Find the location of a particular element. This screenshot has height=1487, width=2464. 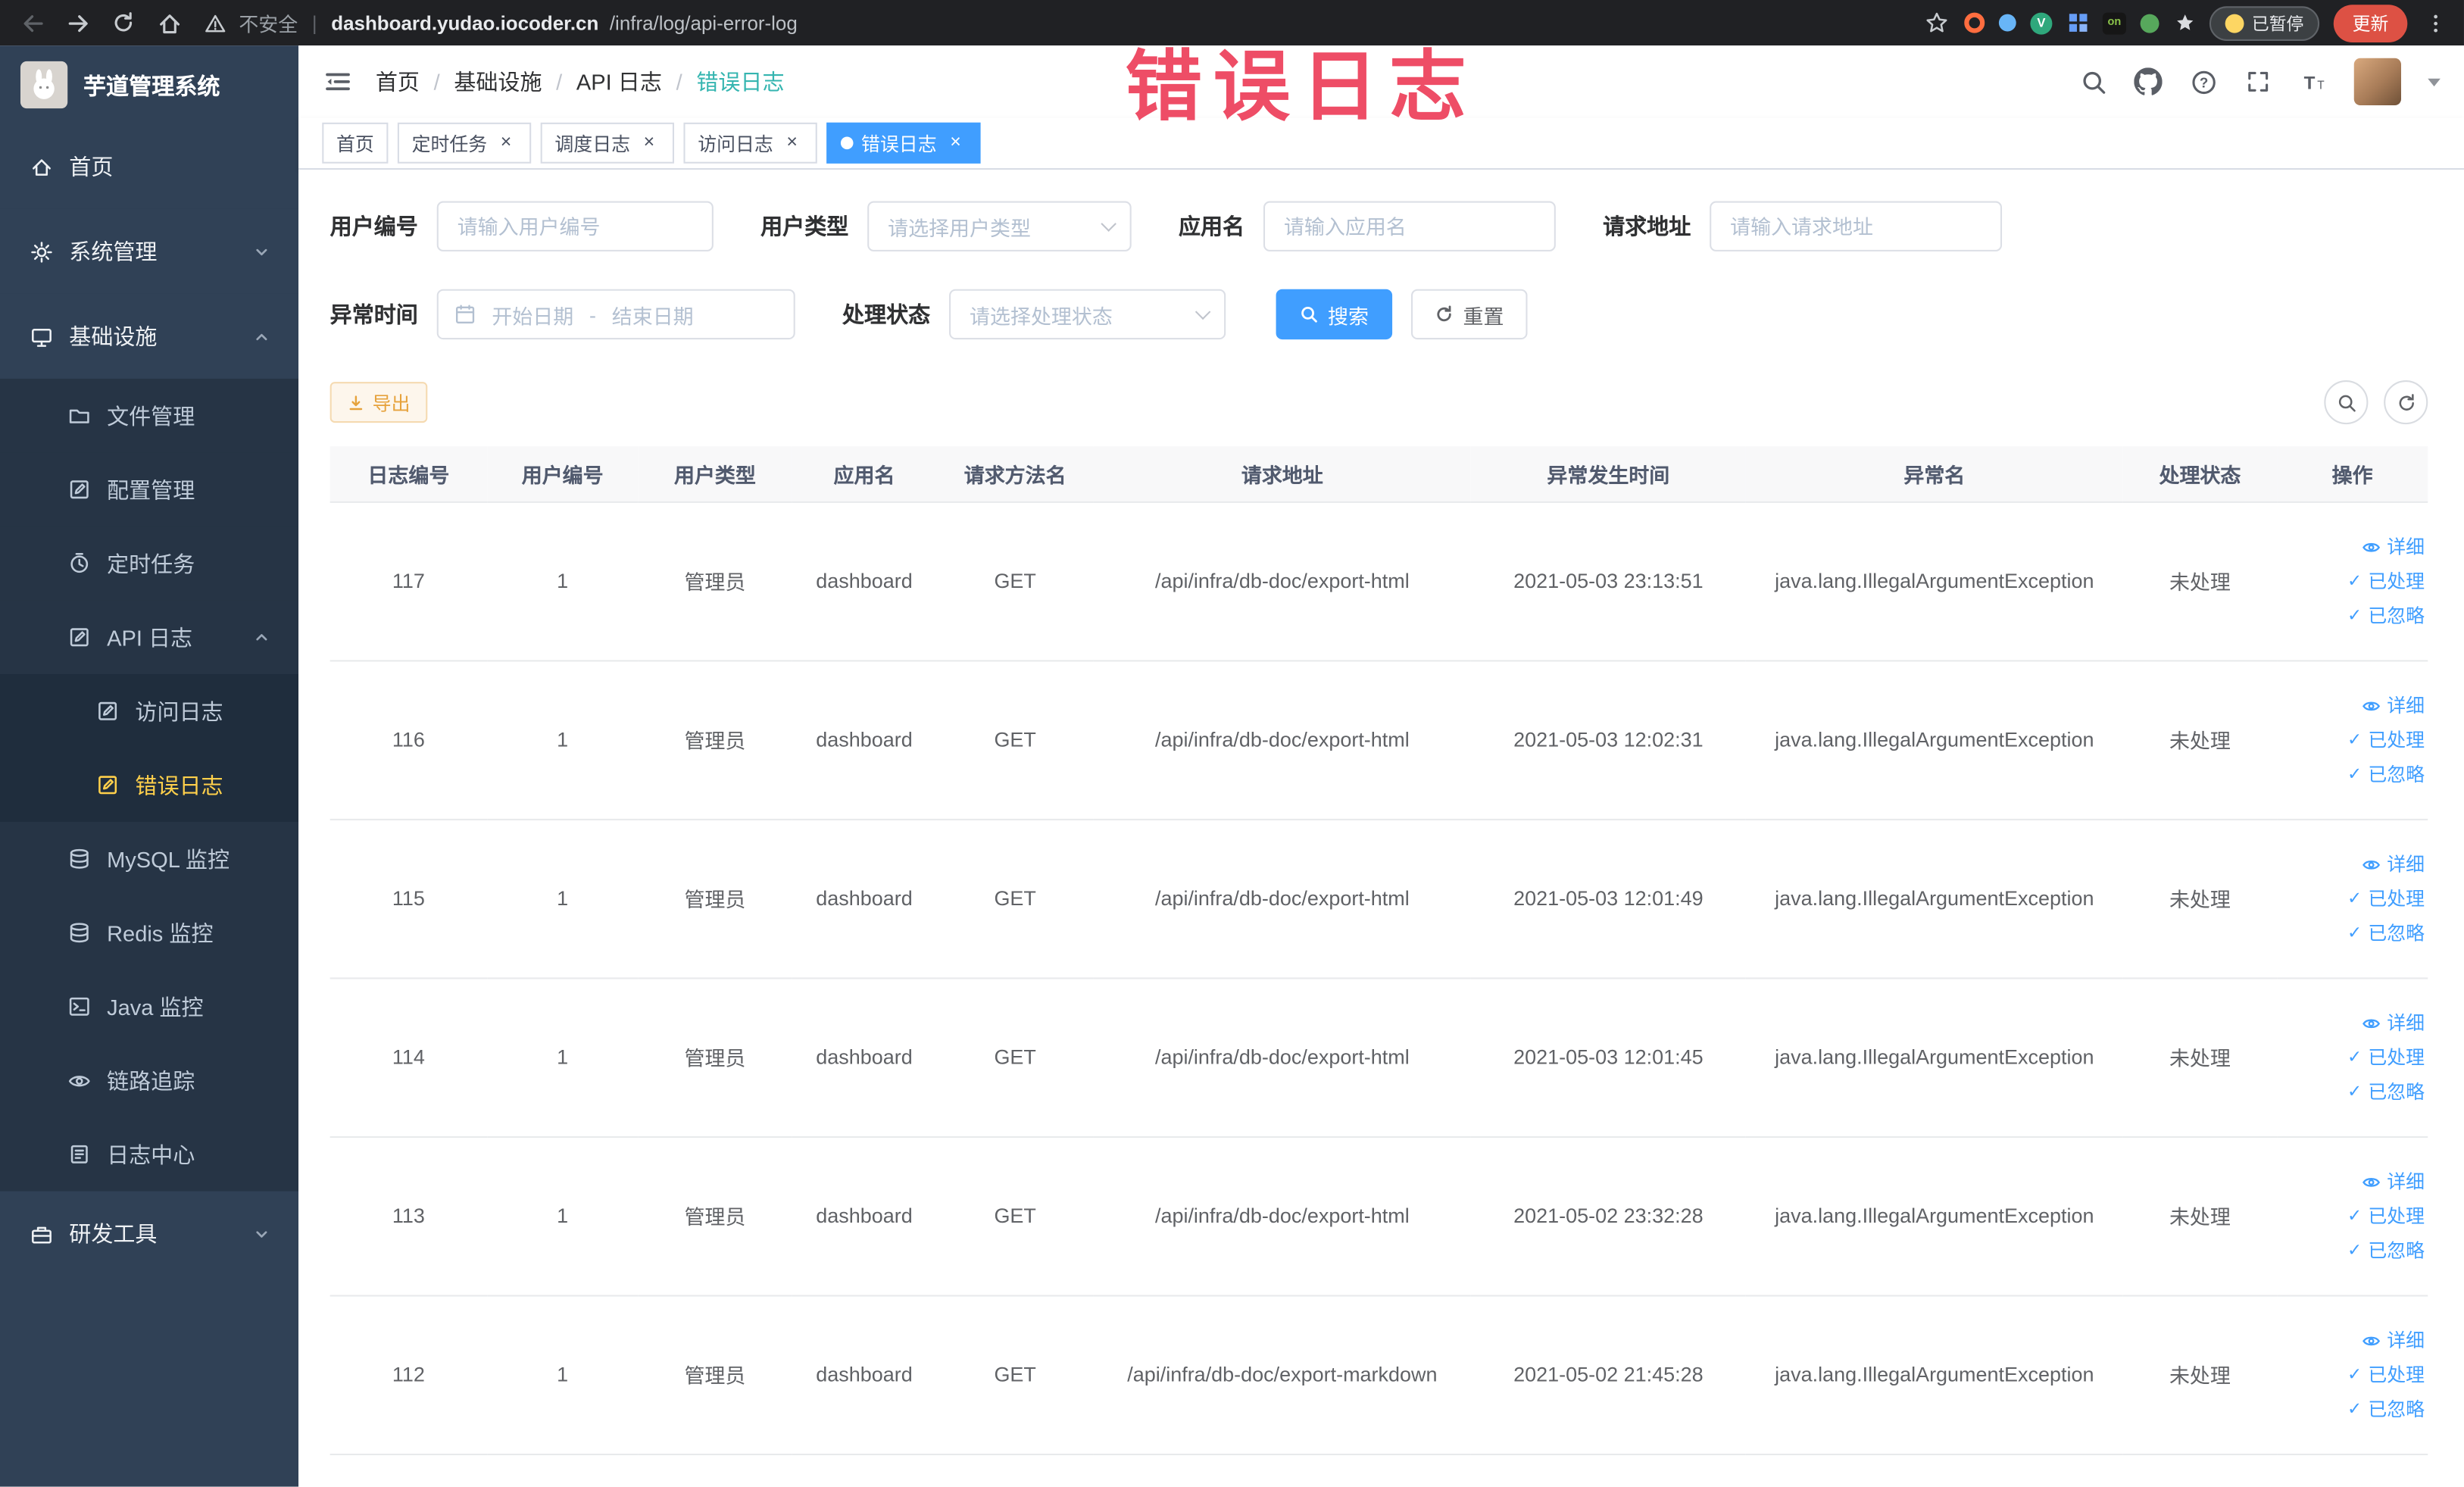

sidebar-item-6: API 日志 is located at coordinates (149, 637).